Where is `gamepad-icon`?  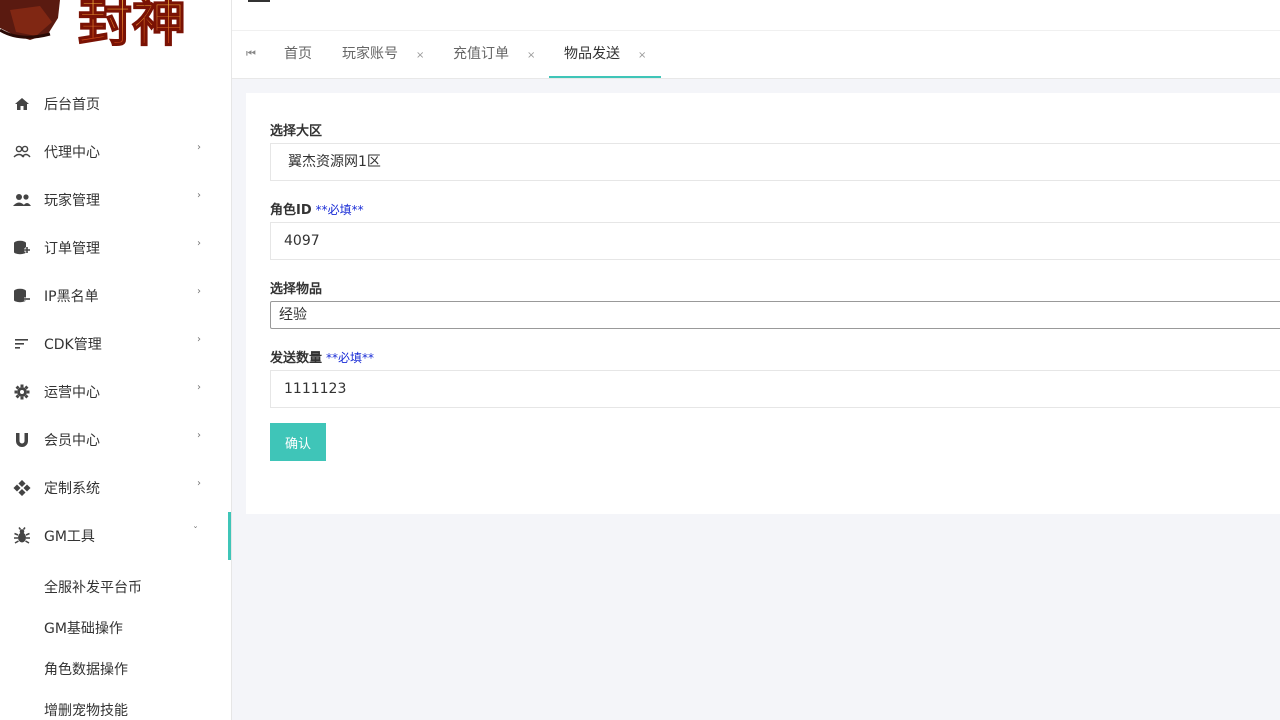
gamepad-icon is located at coordinates (22, 488).